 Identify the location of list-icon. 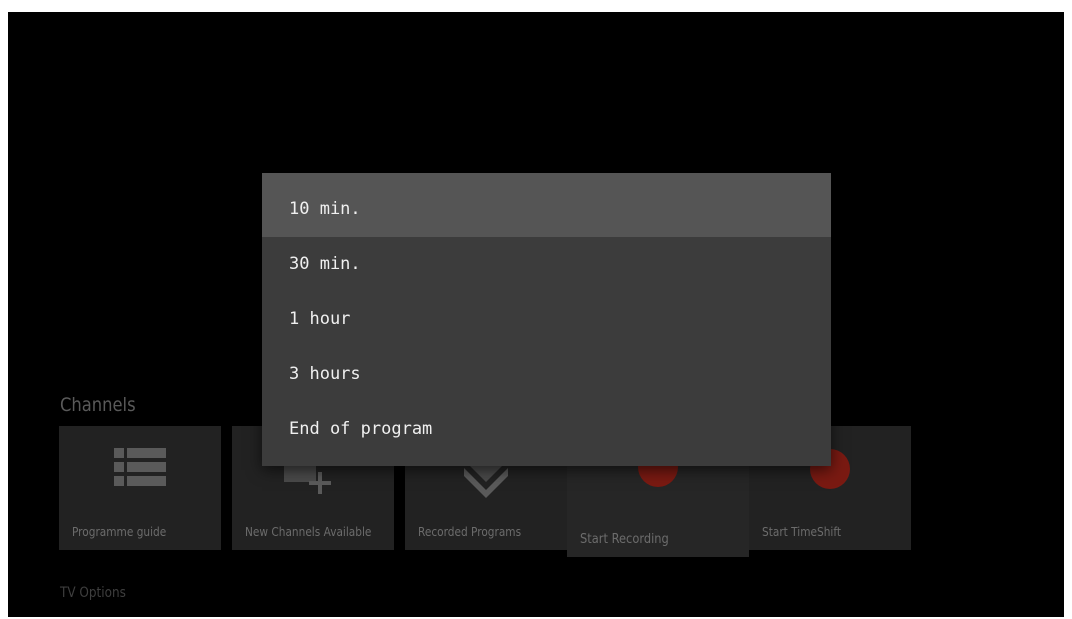
(140, 467).